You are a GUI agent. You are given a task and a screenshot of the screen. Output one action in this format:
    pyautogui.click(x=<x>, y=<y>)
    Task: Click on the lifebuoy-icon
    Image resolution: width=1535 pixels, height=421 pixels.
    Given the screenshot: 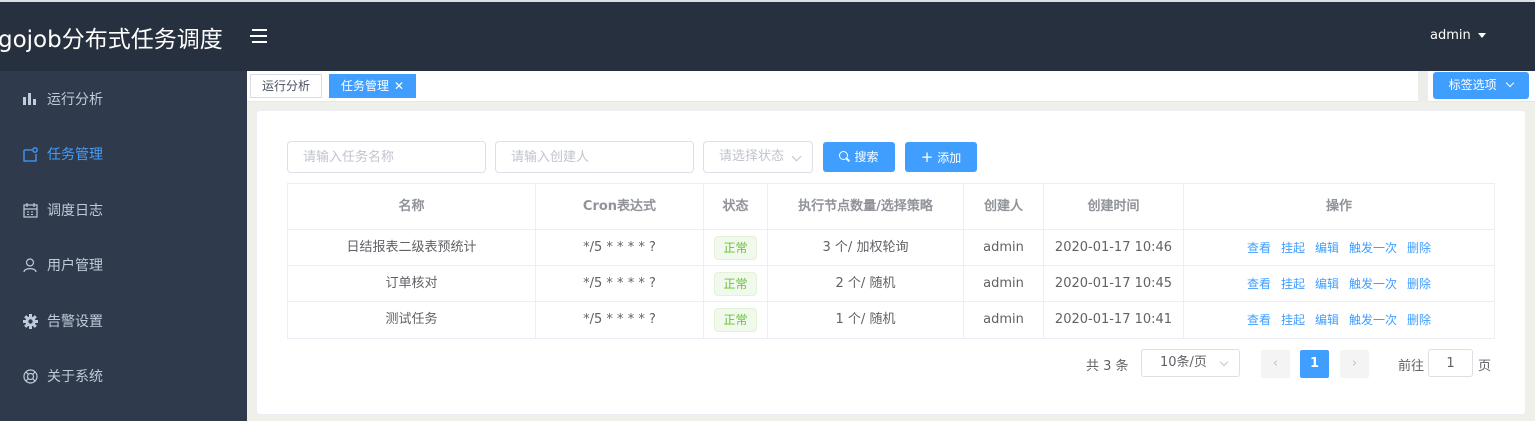 What is the action you would take?
    pyautogui.click(x=30, y=376)
    